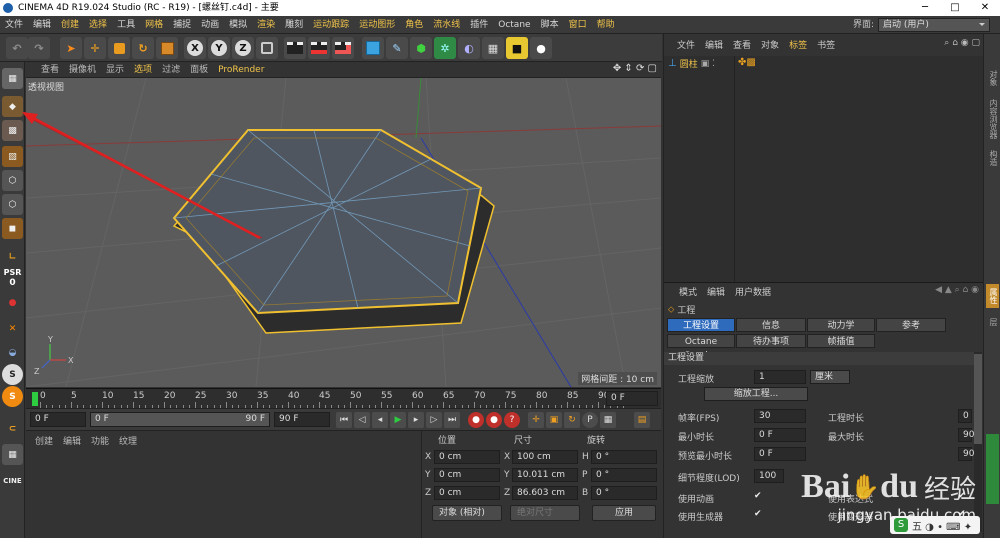 The width and height of the screenshot is (1000, 538). I want to click on use-animation-checkbox: ✔, so click(758, 496).